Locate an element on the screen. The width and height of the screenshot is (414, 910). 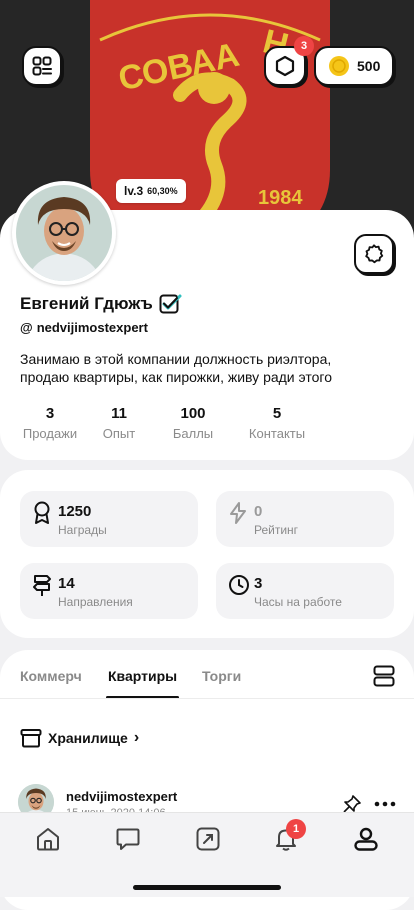
tasks-icon is located at coordinates (208, 839).